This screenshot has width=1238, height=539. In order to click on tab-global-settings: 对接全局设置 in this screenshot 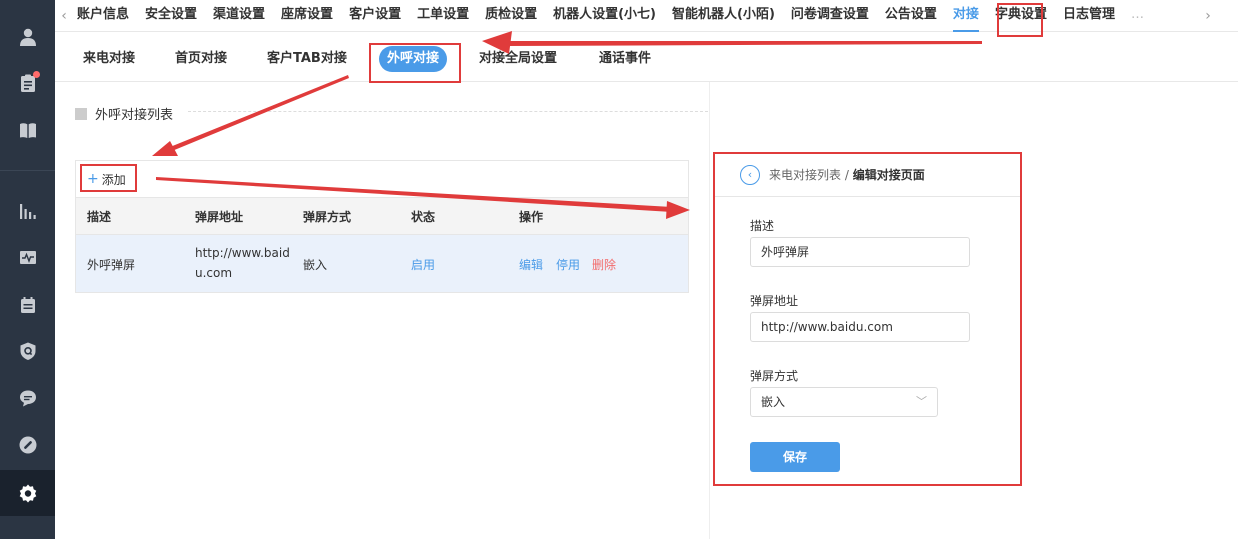, I will do `click(518, 59)`.